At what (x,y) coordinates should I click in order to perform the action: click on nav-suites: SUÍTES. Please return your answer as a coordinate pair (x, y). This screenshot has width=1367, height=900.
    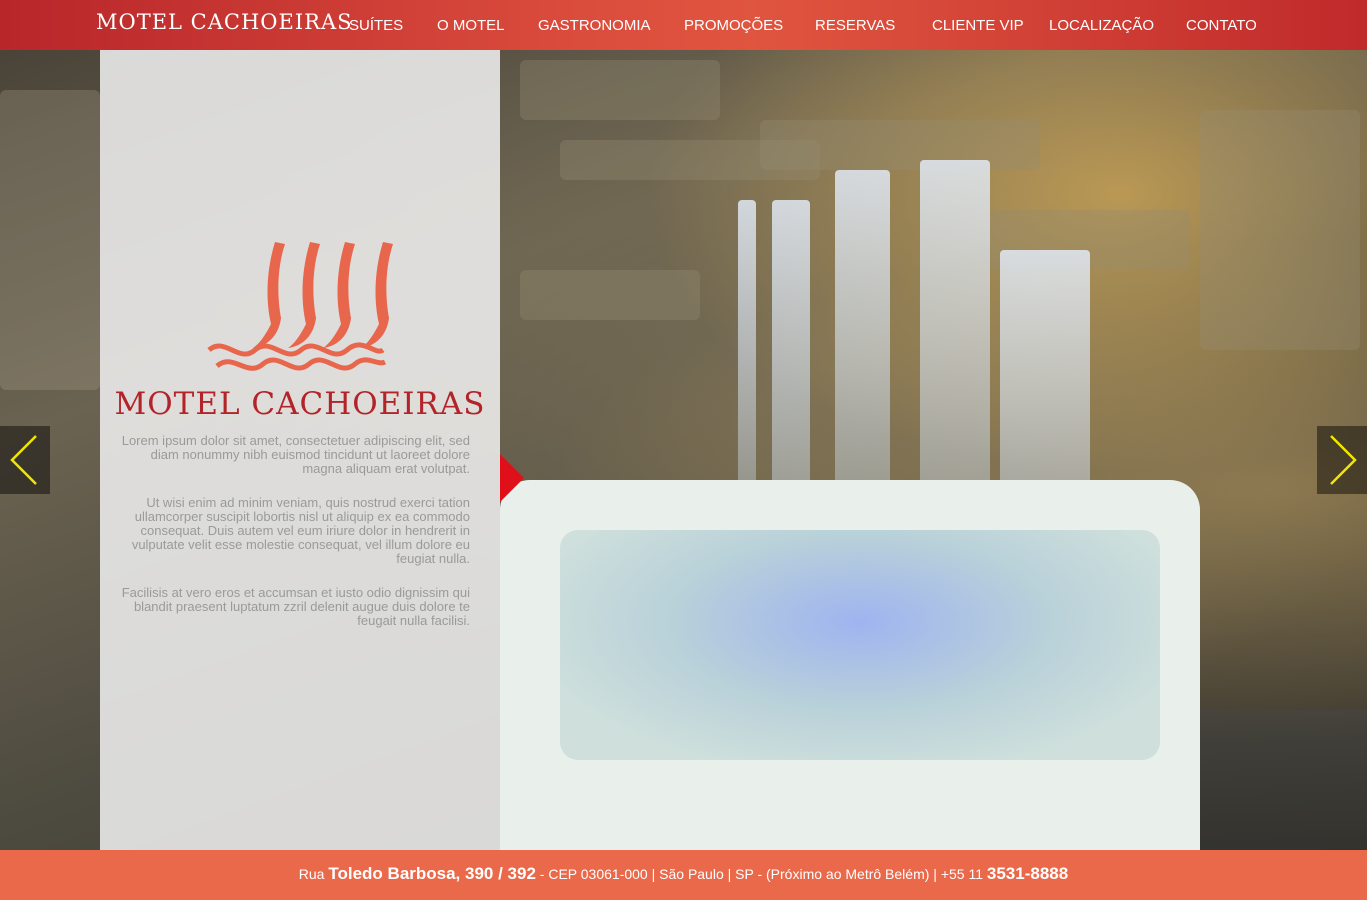
    Looking at the image, I should click on (376, 25).